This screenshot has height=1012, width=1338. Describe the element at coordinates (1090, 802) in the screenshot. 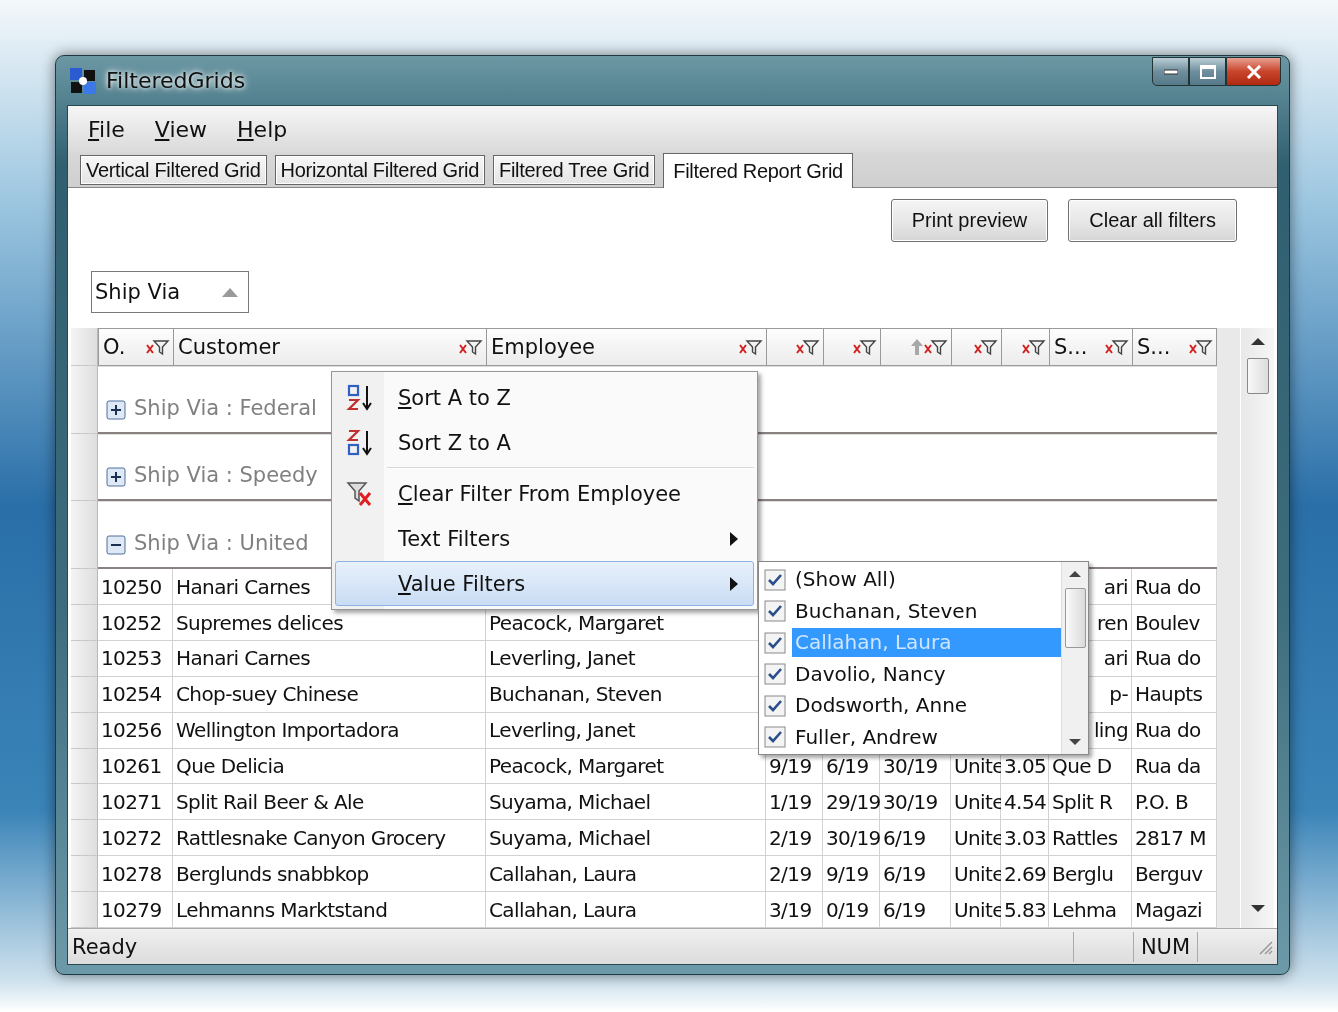

I see `table-cell: Split R` at that location.